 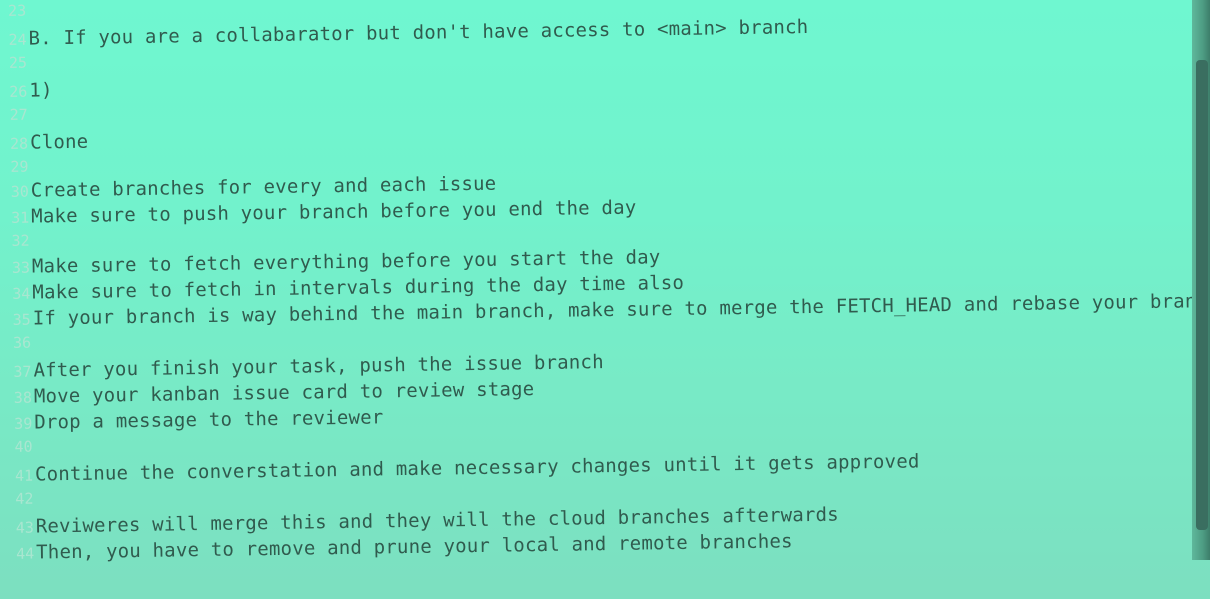 I want to click on editor-line: 28 Clone, so click(x=45, y=144).